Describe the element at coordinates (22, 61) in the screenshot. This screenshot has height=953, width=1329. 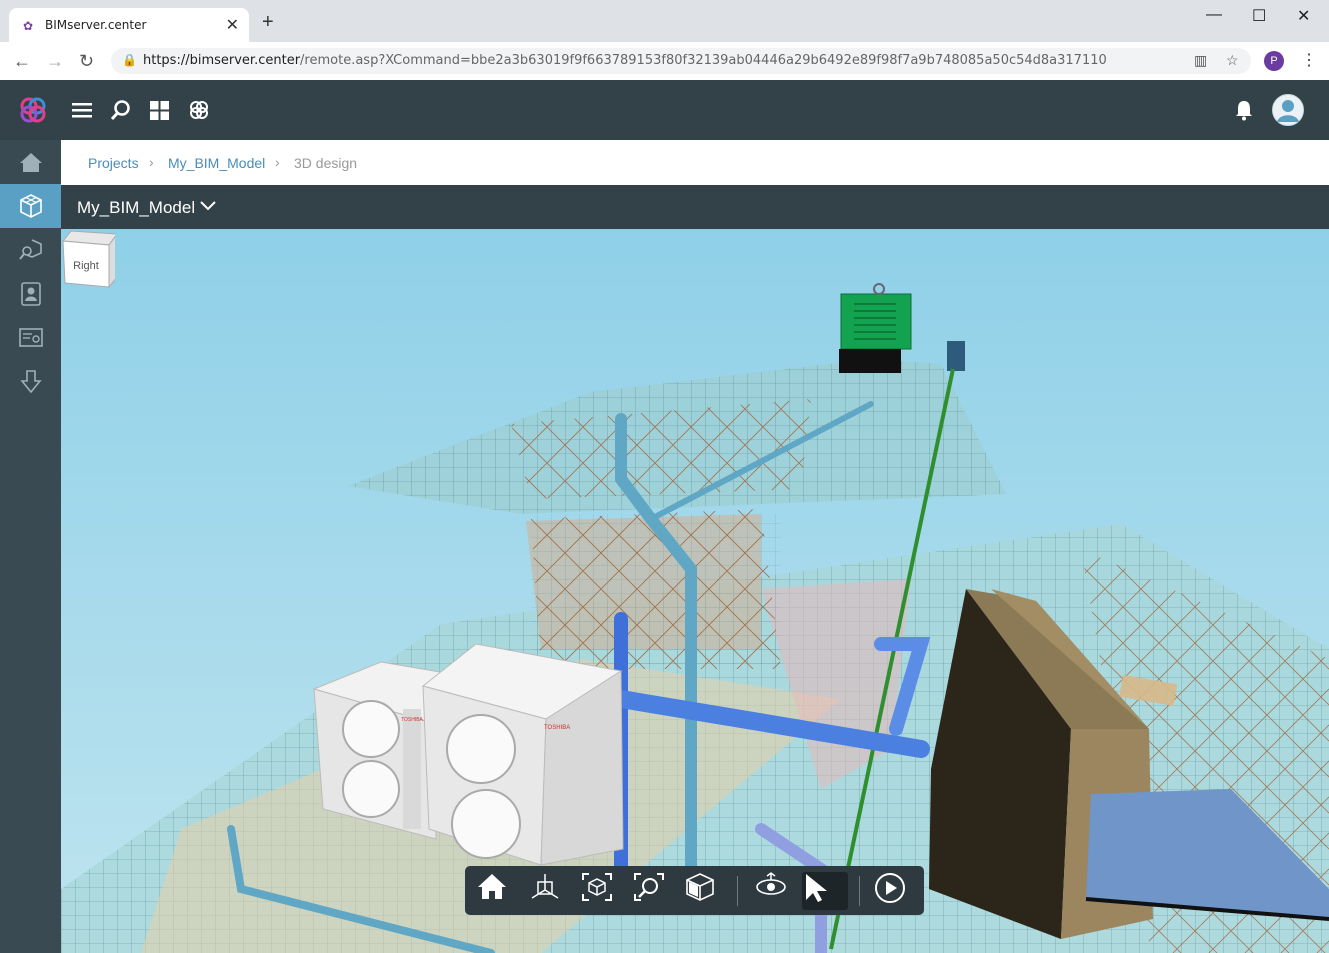
I see `back-arrow-icon: ←` at that location.